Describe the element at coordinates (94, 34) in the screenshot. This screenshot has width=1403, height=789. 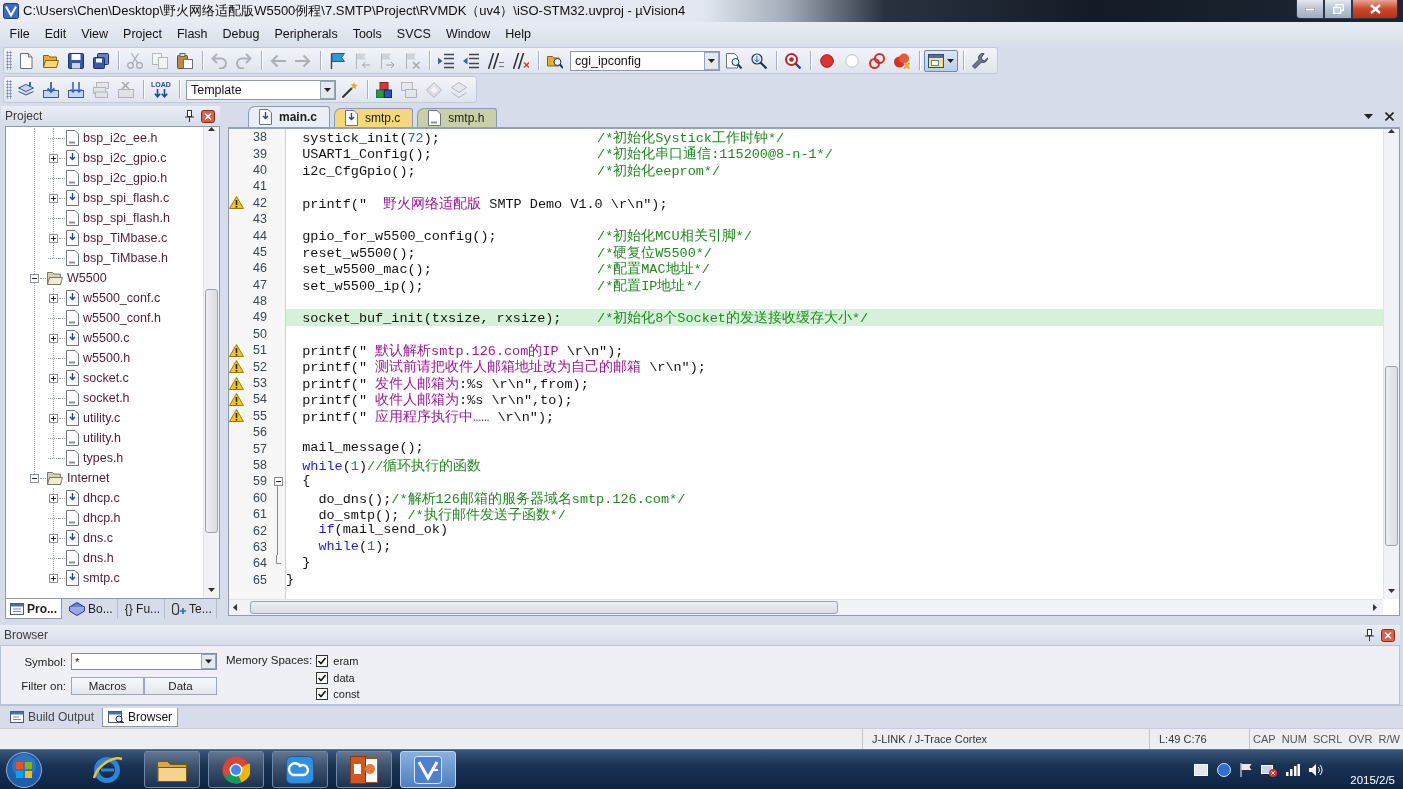
I see `menu-item: View` at that location.